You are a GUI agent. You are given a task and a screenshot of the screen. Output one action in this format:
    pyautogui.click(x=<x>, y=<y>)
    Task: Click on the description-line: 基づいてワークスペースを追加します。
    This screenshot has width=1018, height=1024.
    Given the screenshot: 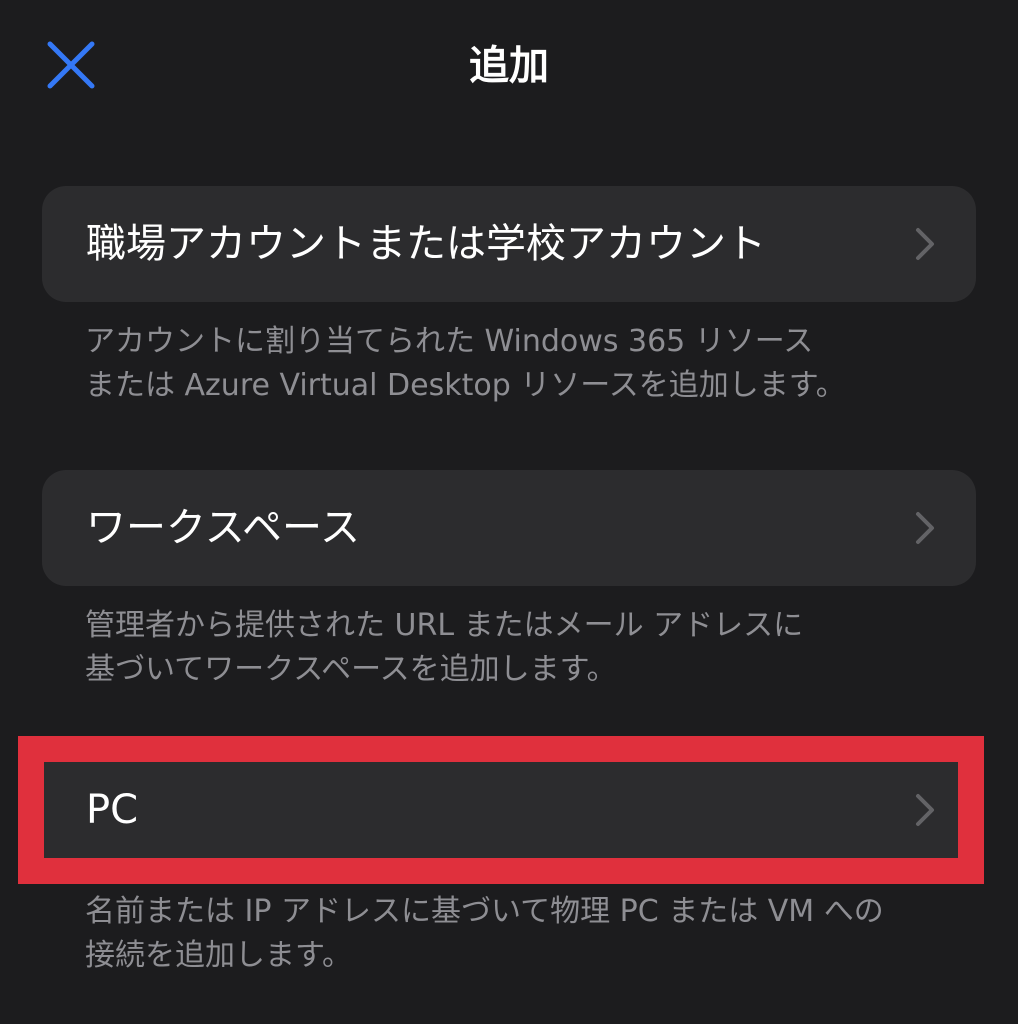 What is the action you would take?
    pyautogui.click(x=351, y=669)
    